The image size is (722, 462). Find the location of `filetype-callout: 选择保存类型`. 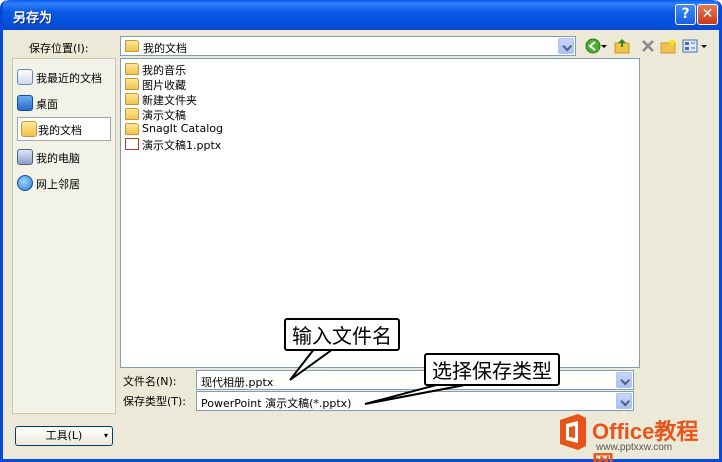

filetype-callout: 选择保存类型 is located at coordinates (492, 369).